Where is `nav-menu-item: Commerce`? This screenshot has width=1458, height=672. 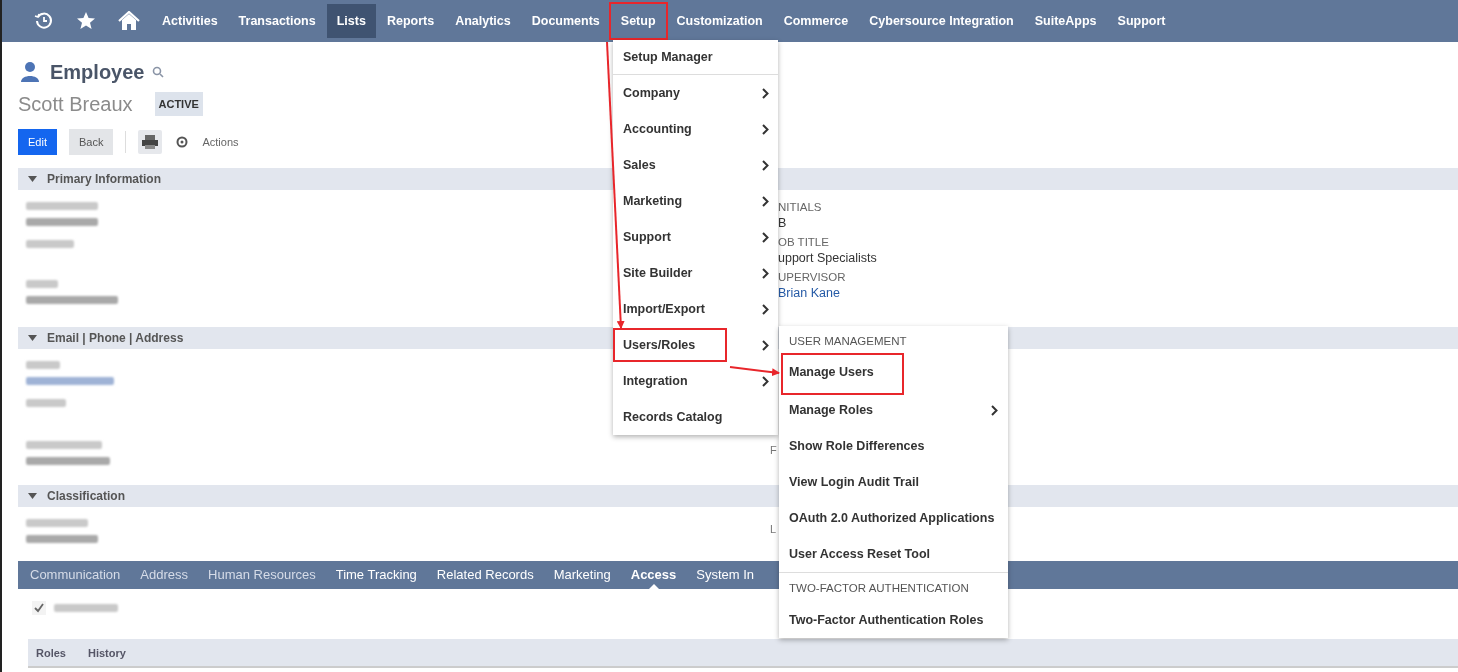
nav-menu-item: Commerce is located at coordinates (816, 21).